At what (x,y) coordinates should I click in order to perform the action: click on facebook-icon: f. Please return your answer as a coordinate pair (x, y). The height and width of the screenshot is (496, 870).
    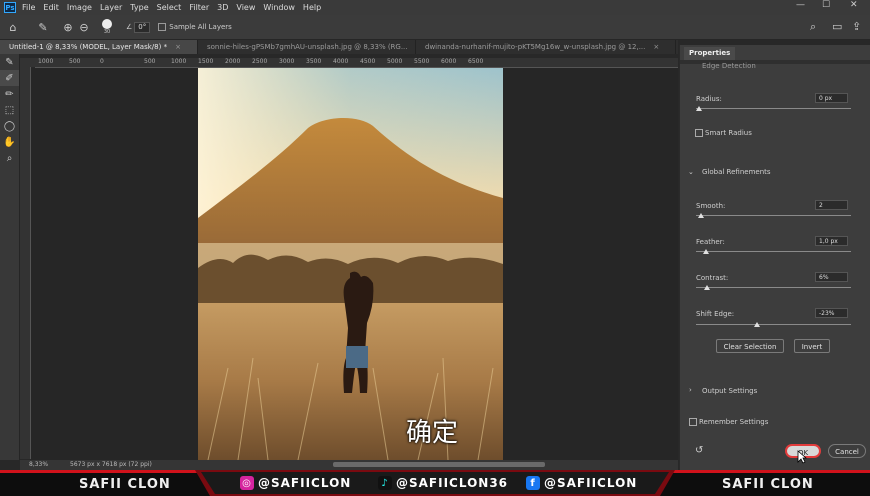
    Looking at the image, I should click on (533, 483).